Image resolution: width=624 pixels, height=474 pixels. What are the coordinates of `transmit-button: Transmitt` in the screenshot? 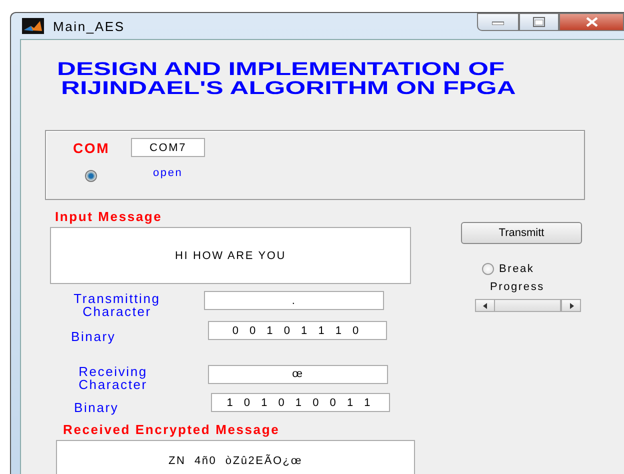 It's located at (521, 233).